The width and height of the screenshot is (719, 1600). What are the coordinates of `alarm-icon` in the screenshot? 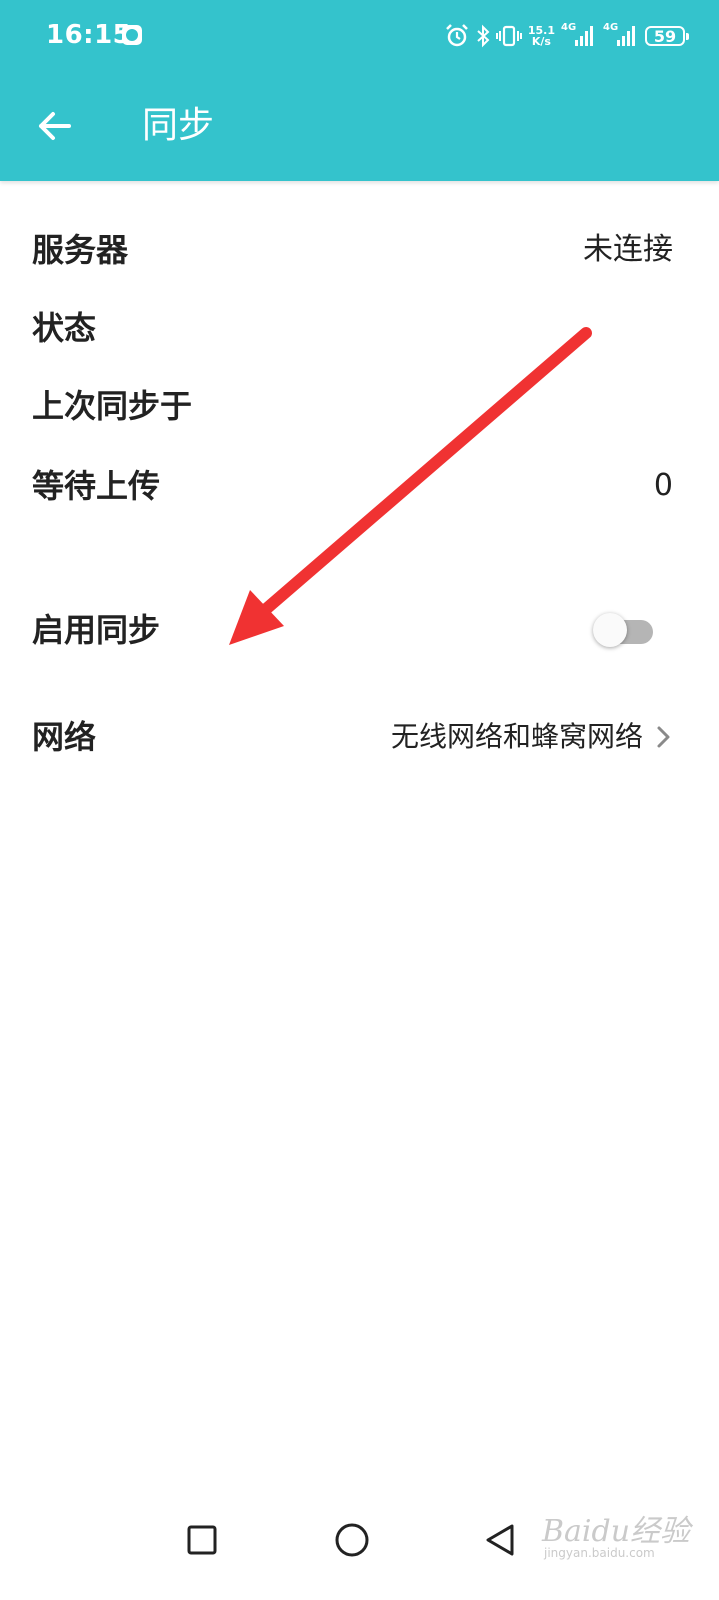 It's located at (457, 36).